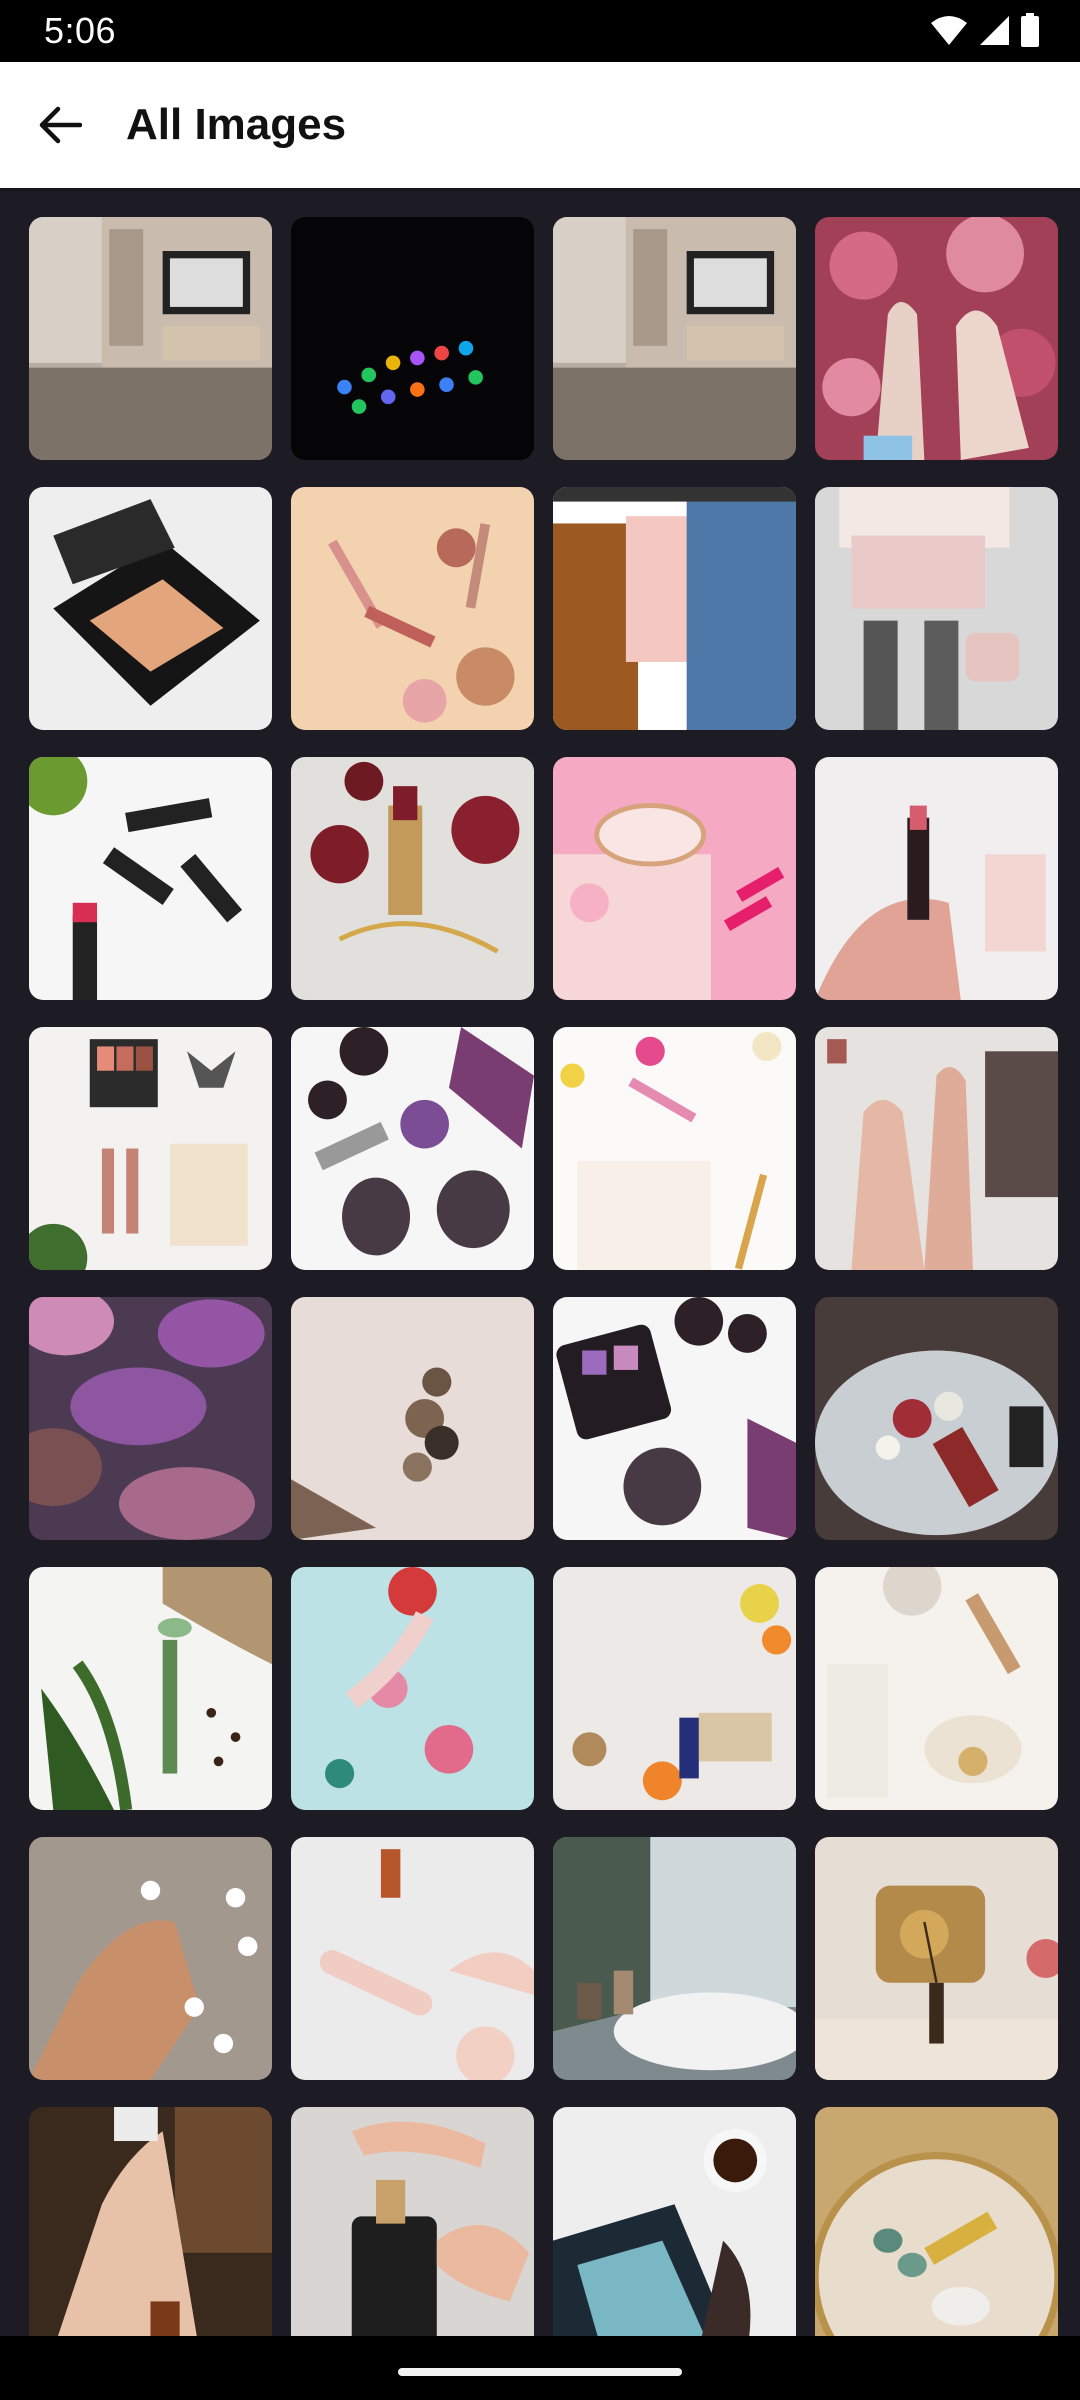  What do you see at coordinates (936, 1958) in the screenshot?
I see `image-thumbnail-gold-pillow-diffuser` at bounding box center [936, 1958].